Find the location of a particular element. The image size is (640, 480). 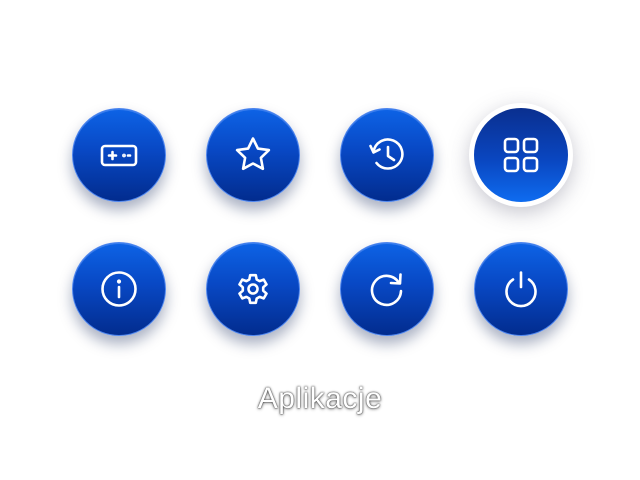

favorites-button is located at coordinates (253, 155).